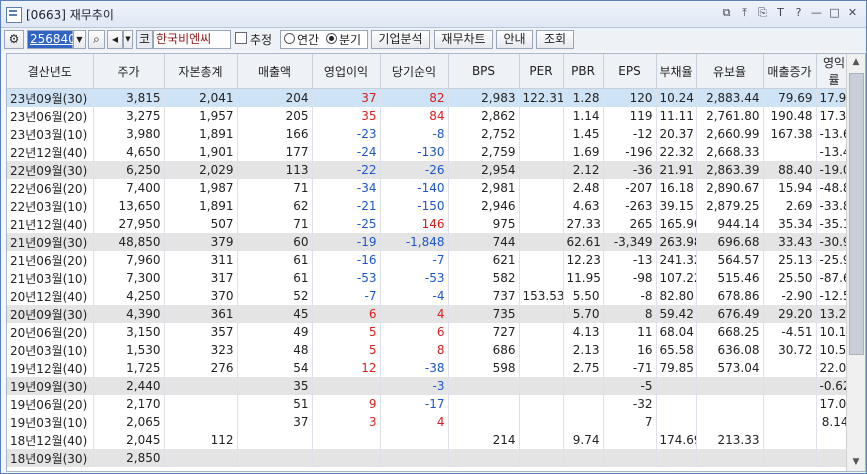 Image resolution: width=867 pixels, height=474 pixels. Describe the element at coordinates (201, 71) in the screenshot. I see `column-header: 자본총계` at that location.